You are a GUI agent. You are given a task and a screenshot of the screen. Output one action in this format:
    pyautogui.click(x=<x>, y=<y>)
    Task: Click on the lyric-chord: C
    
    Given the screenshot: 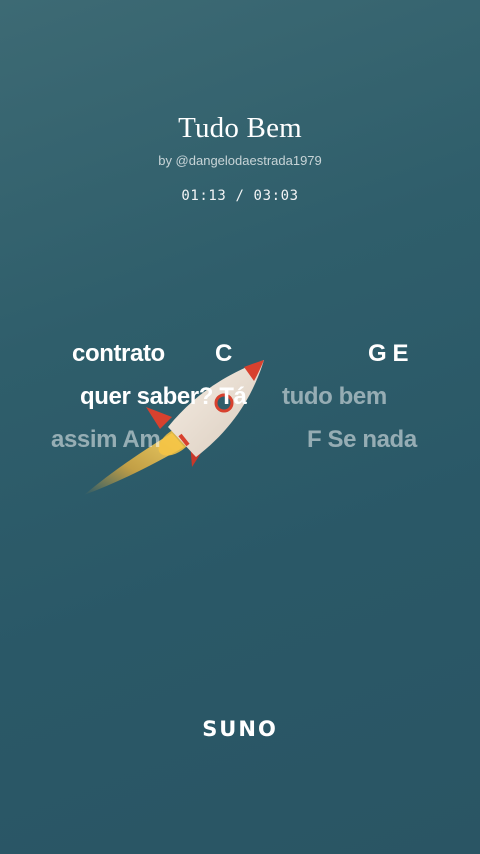 What is the action you would take?
    pyautogui.click(x=223, y=353)
    